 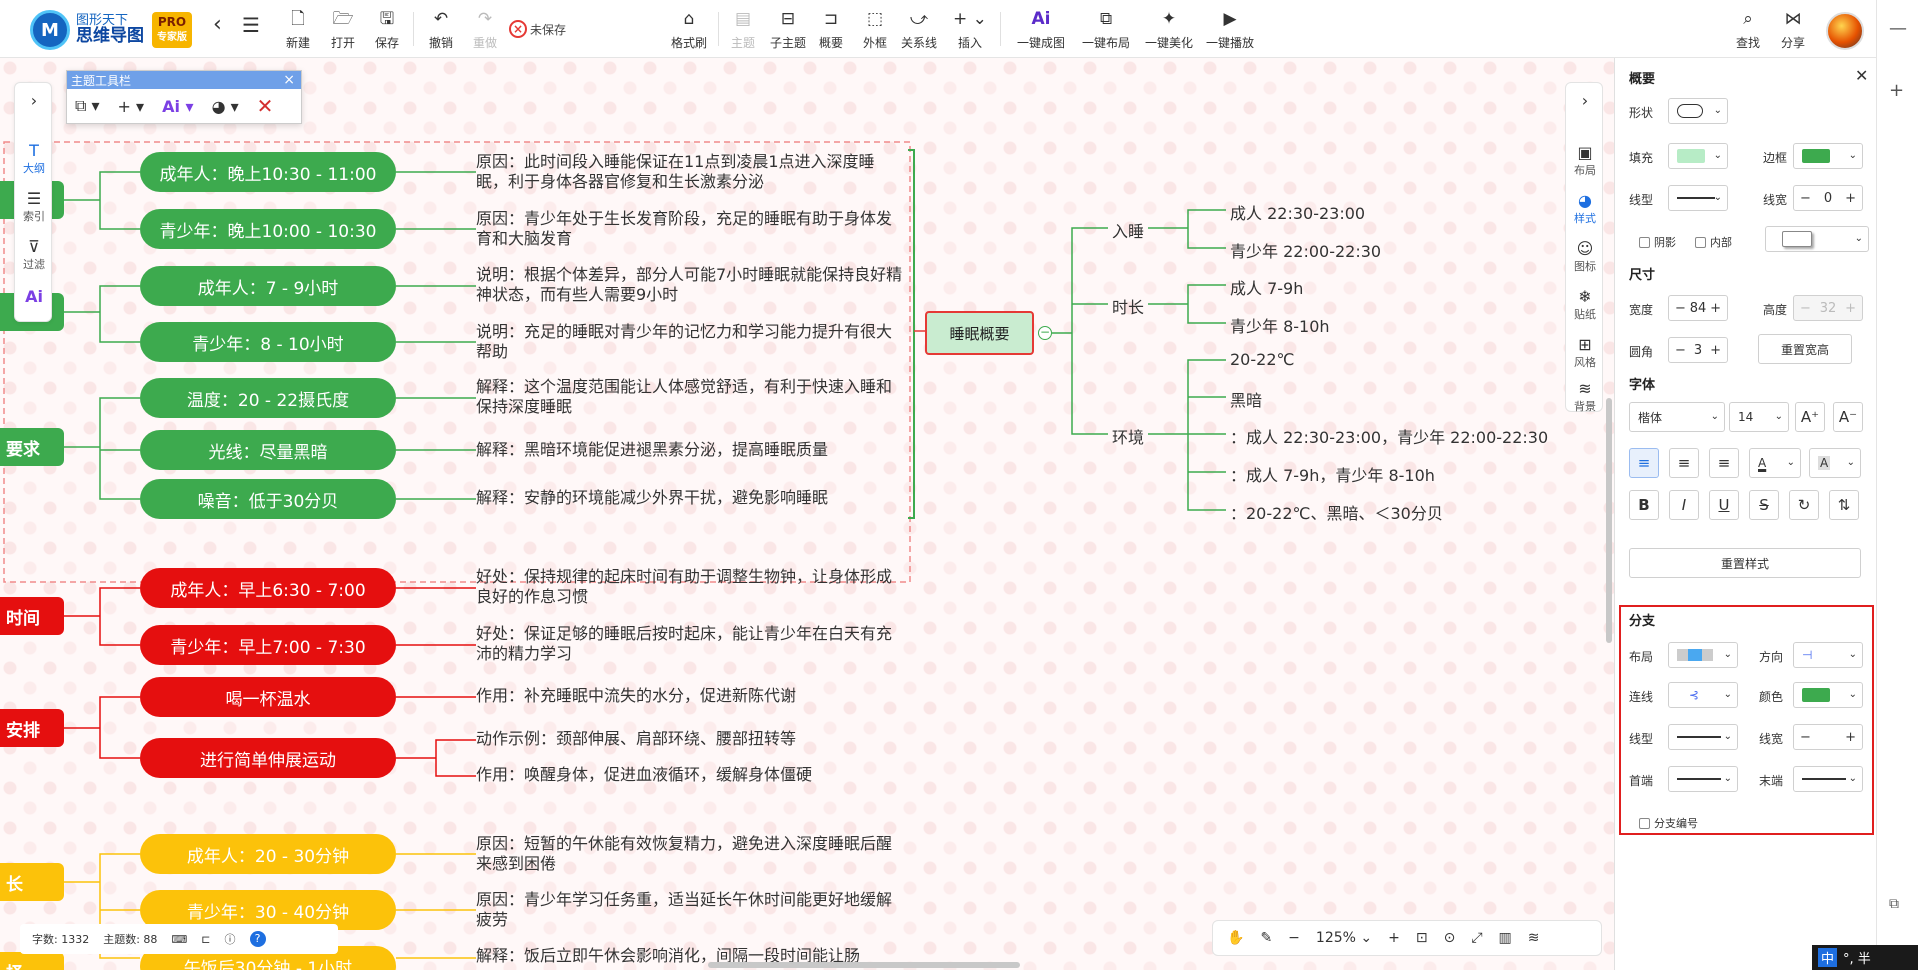 What do you see at coordinates (87, 106) in the screenshot?
I see `copy-icon: ⧉ ▾` at bounding box center [87, 106].